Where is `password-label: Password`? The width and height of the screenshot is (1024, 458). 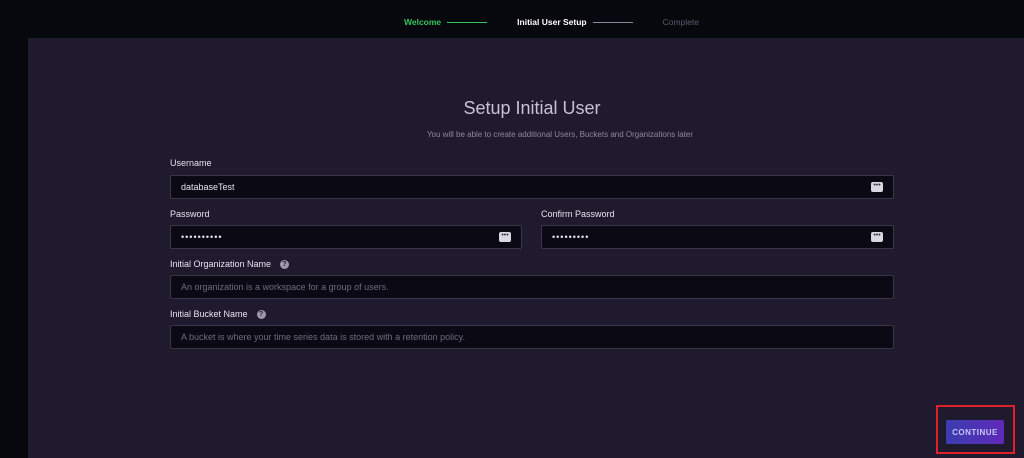 password-label: Password is located at coordinates (190, 214).